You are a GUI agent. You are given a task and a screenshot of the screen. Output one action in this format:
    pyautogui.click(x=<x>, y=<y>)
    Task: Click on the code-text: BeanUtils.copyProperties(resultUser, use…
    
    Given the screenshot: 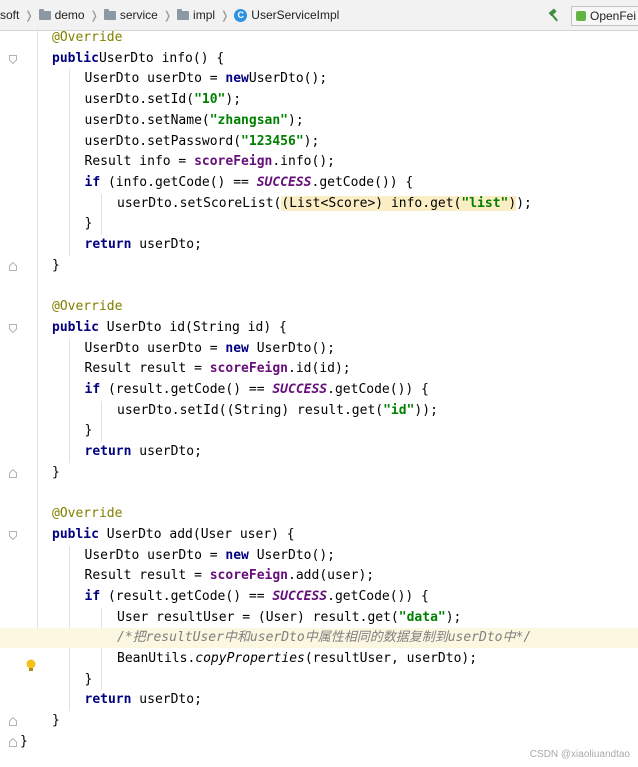 What is the action you would take?
    pyautogui.click(x=297, y=659)
    